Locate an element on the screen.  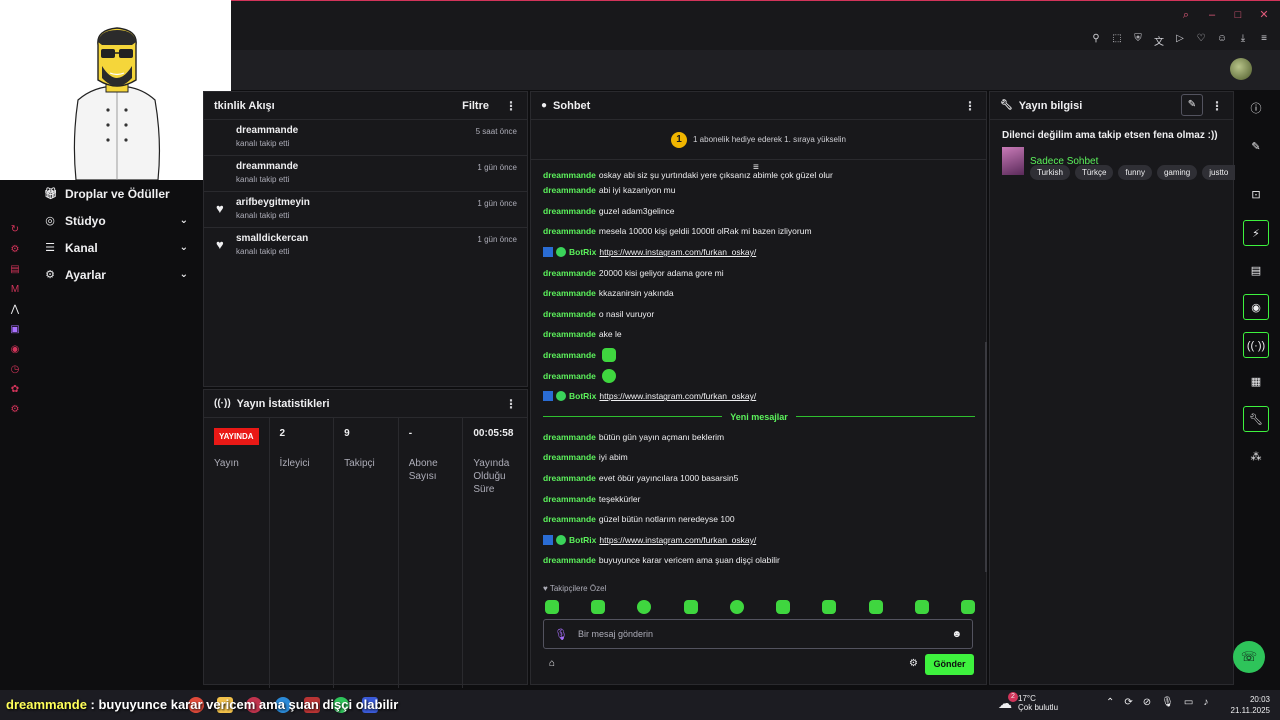
share-icon: ⁂ is located at coordinates (1256, 457).